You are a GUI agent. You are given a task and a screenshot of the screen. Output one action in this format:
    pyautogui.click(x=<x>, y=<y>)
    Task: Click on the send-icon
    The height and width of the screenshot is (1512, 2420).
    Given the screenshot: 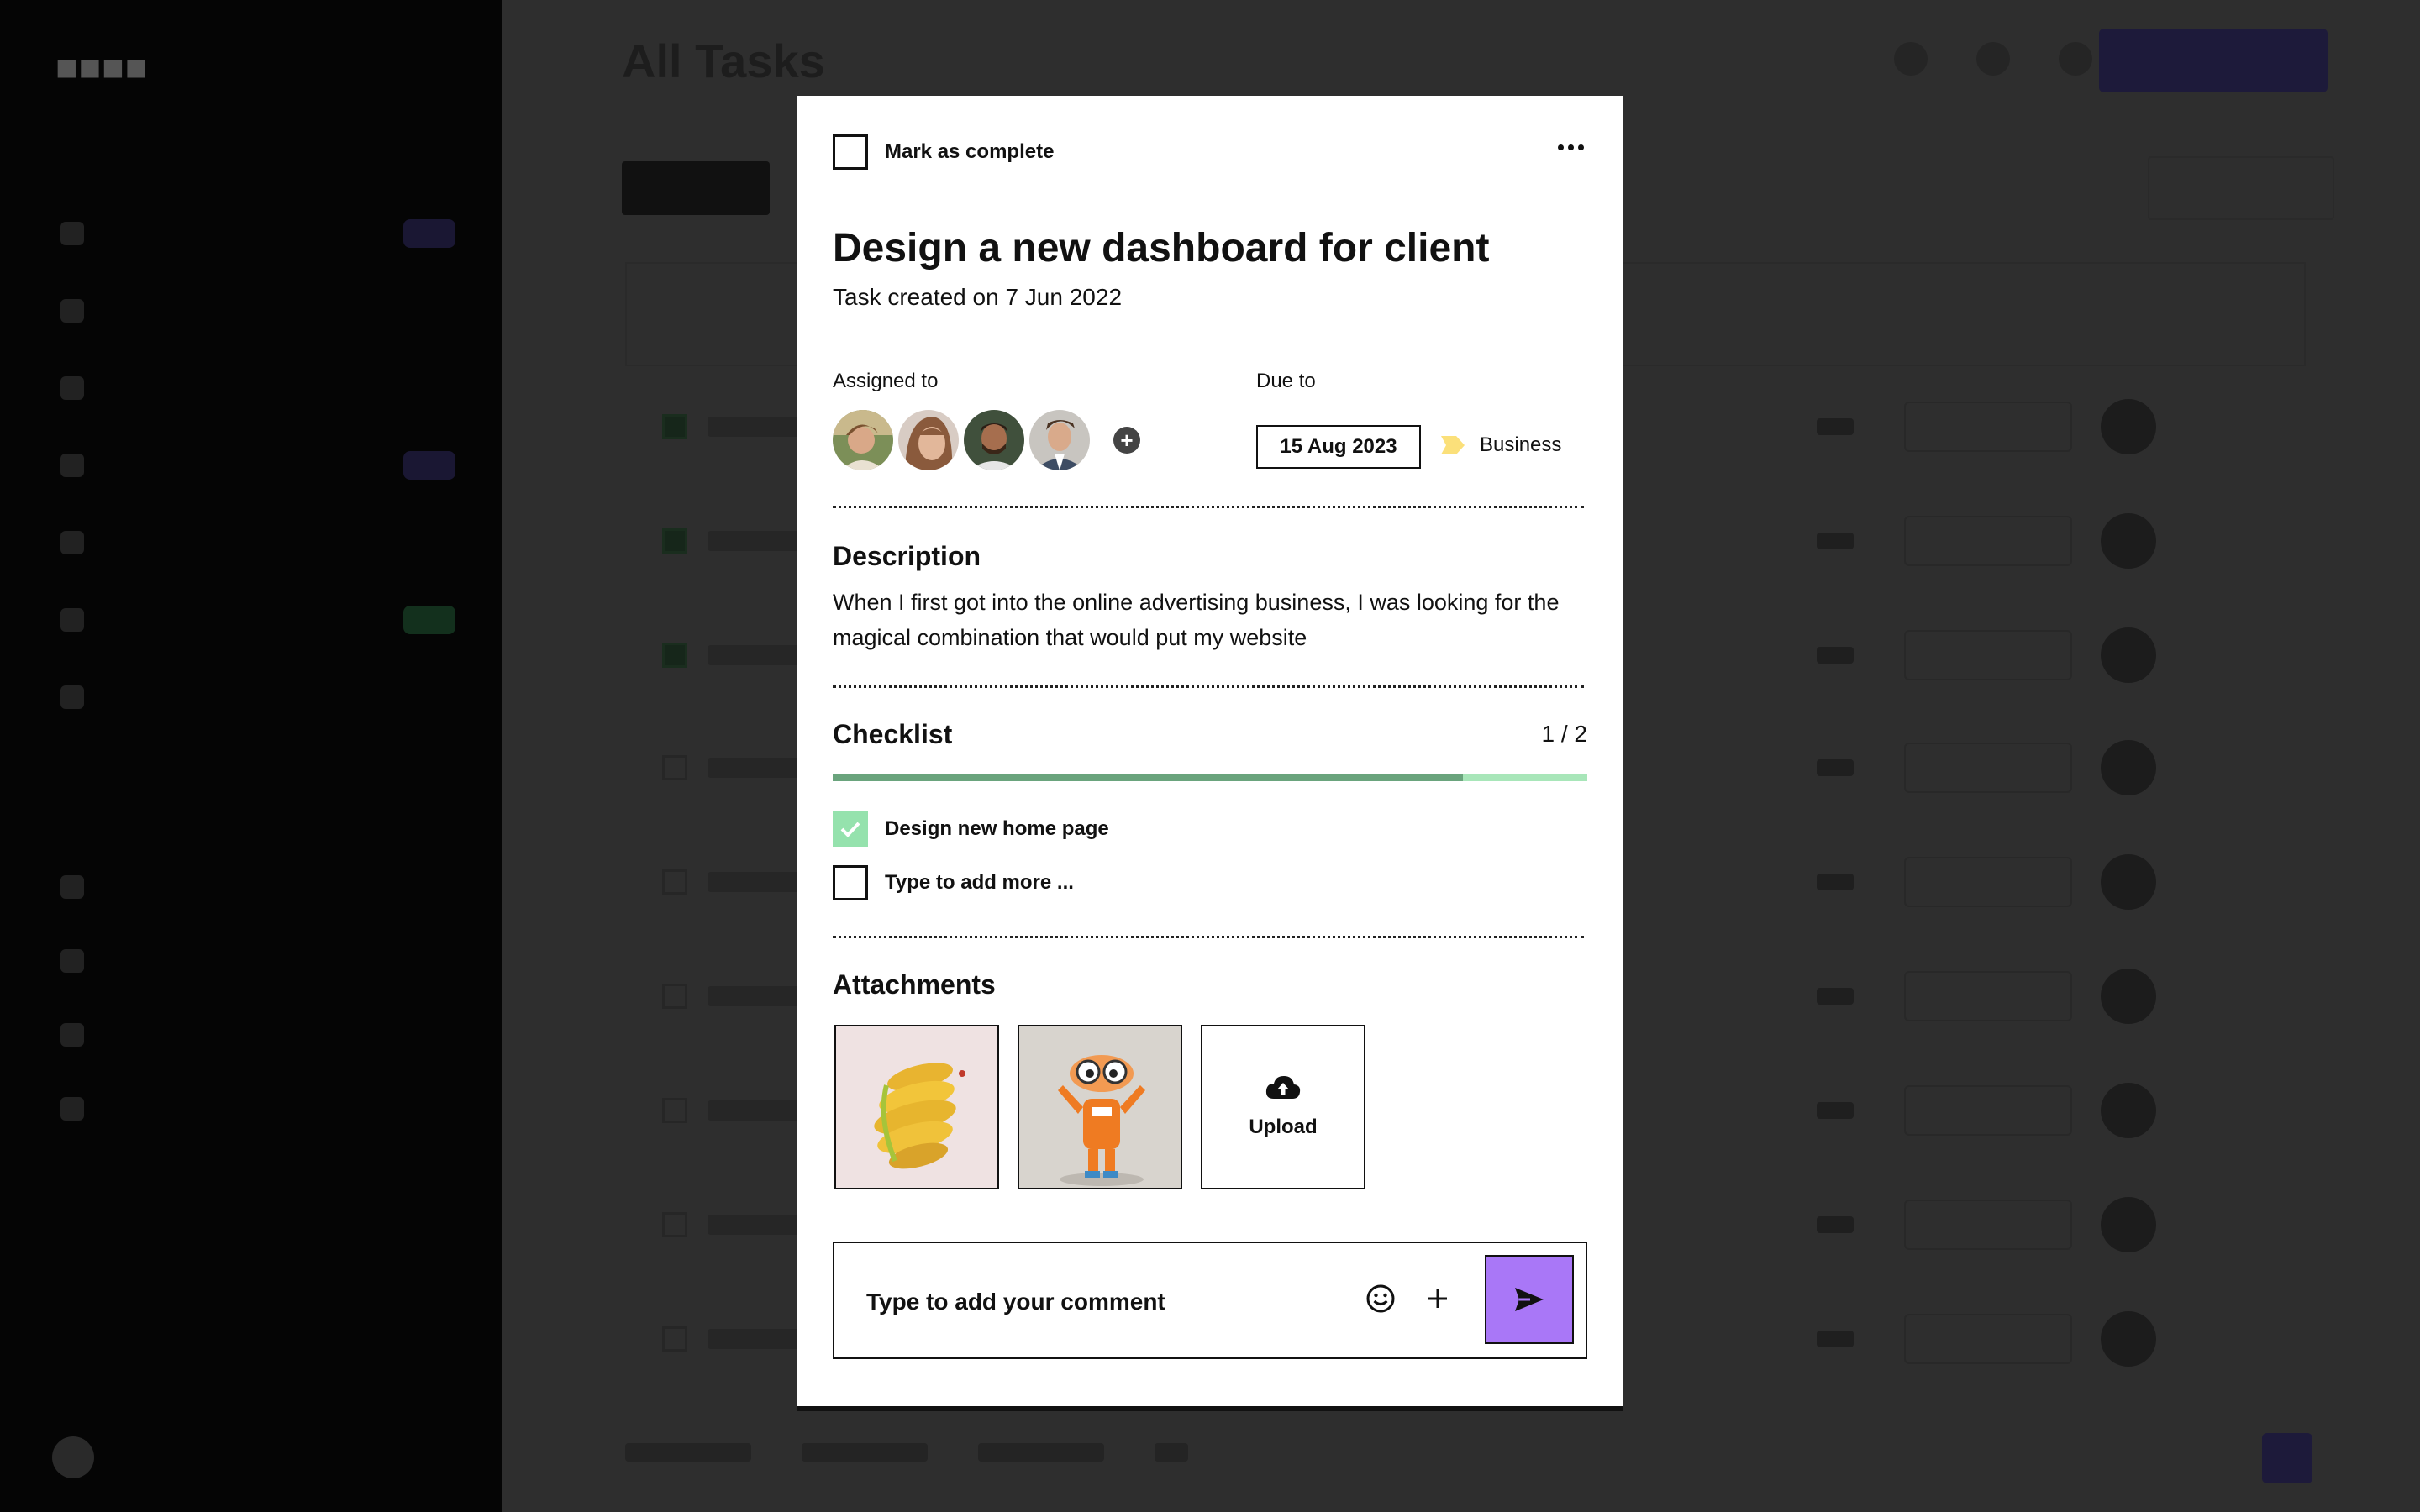 What is the action you would take?
    pyautogui.click(x=1529, y=1299)
    